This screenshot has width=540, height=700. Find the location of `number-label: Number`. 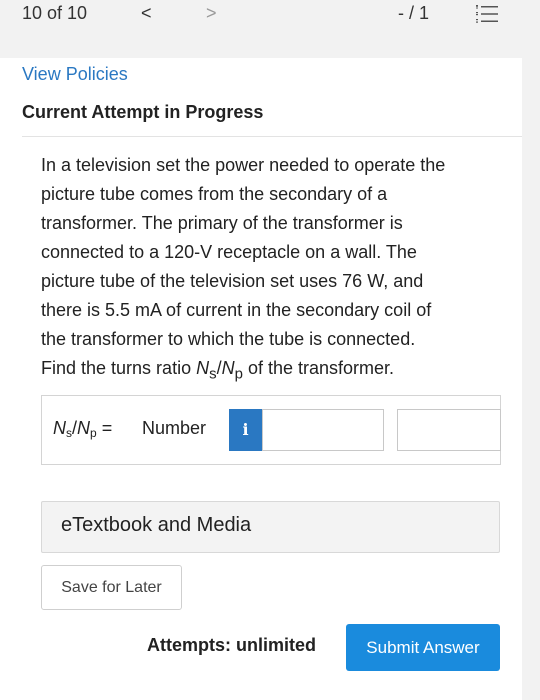

number-label: Number is located at coordinates (174, 428).